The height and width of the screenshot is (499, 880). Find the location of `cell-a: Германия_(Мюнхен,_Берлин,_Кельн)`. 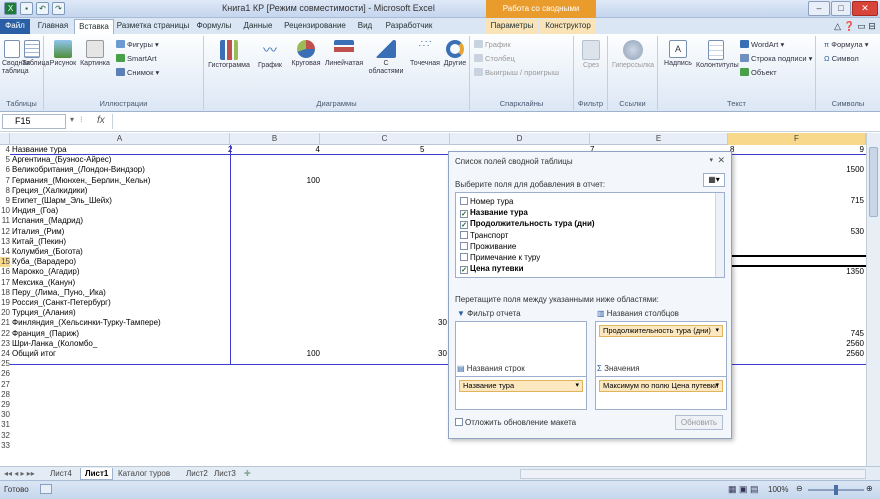

cell-a: Германия_(Мюнхен,_Берлин,_Кельн) is located at coordinates (121, 181).